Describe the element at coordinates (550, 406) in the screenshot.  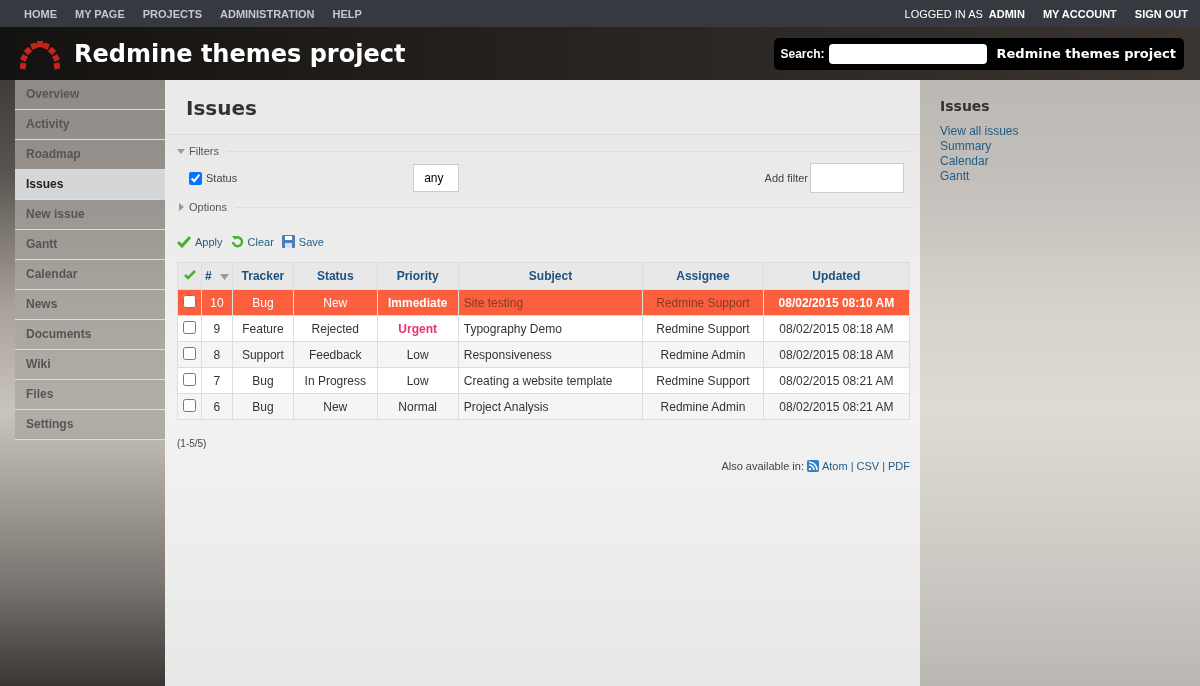
I see `table-cell: Project Analysis` at that location.